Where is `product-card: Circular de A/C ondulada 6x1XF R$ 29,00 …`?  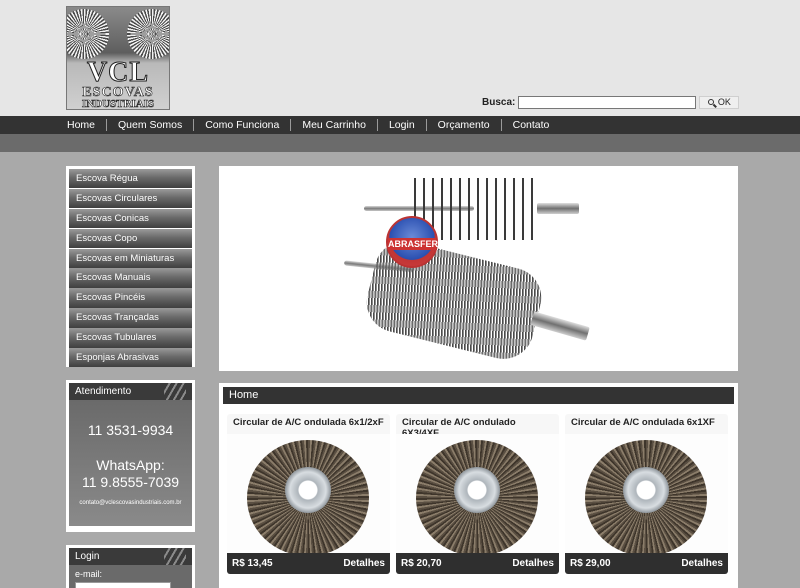
product-card: Circular de A/C ondulada 6x1XF R$ 29,00 … is located at coordinates (646, 494).